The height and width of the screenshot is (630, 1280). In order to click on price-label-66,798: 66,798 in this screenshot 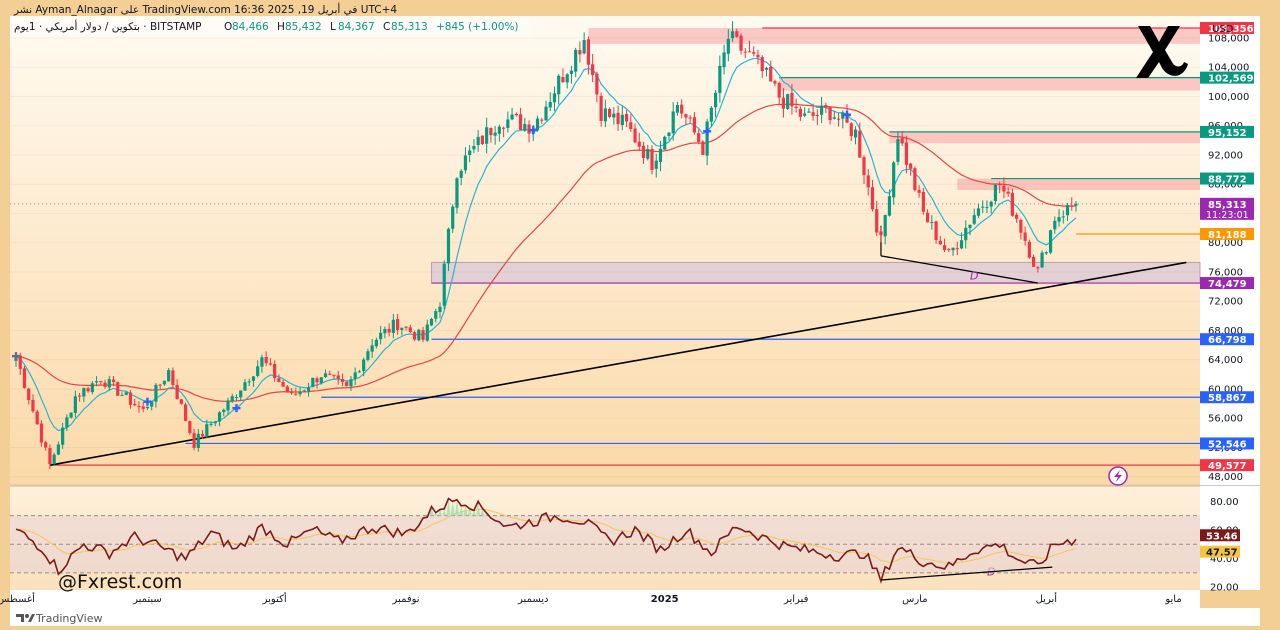, I will do `click(1227, 339)`.